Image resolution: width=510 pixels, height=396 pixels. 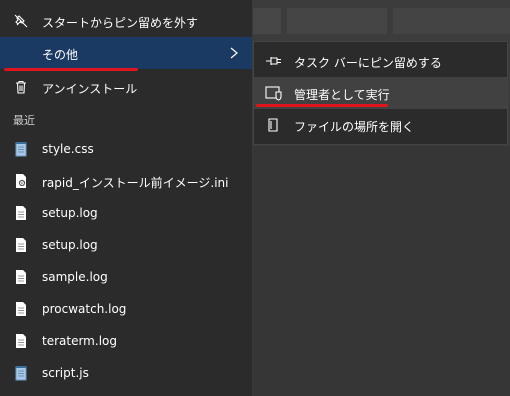 I want to click on item-label: sample.log, so click(x=75, y=277).